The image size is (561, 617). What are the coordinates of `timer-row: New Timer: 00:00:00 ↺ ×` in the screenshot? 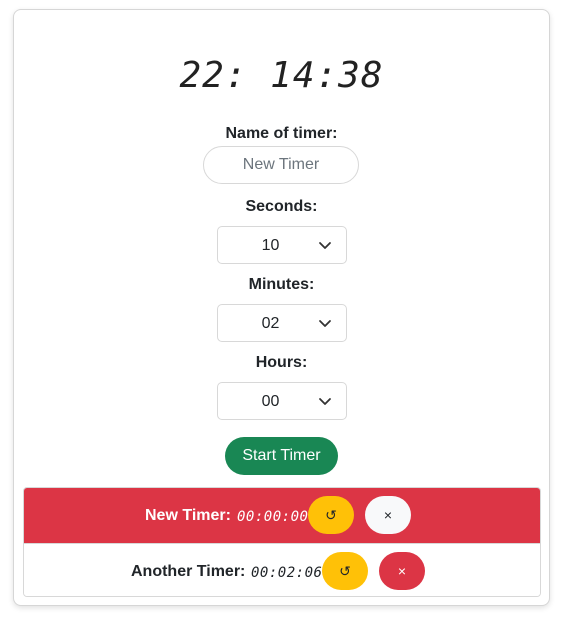 It's located at (282, 515).